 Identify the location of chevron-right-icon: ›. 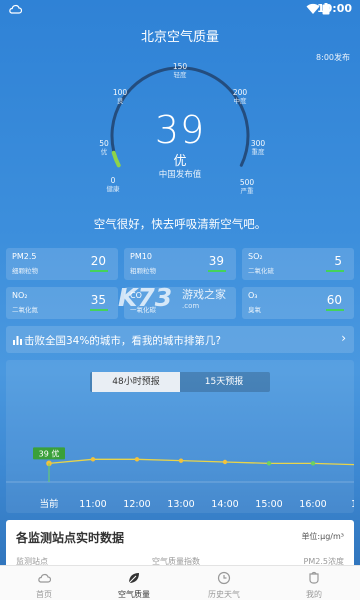
(343, 338).